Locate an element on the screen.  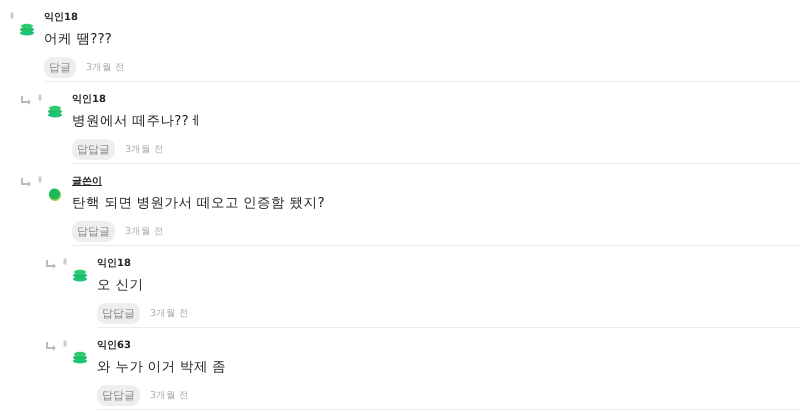
comment-text: 병원에서 떼주나??ㅔ is located at coordinates (138, 121).